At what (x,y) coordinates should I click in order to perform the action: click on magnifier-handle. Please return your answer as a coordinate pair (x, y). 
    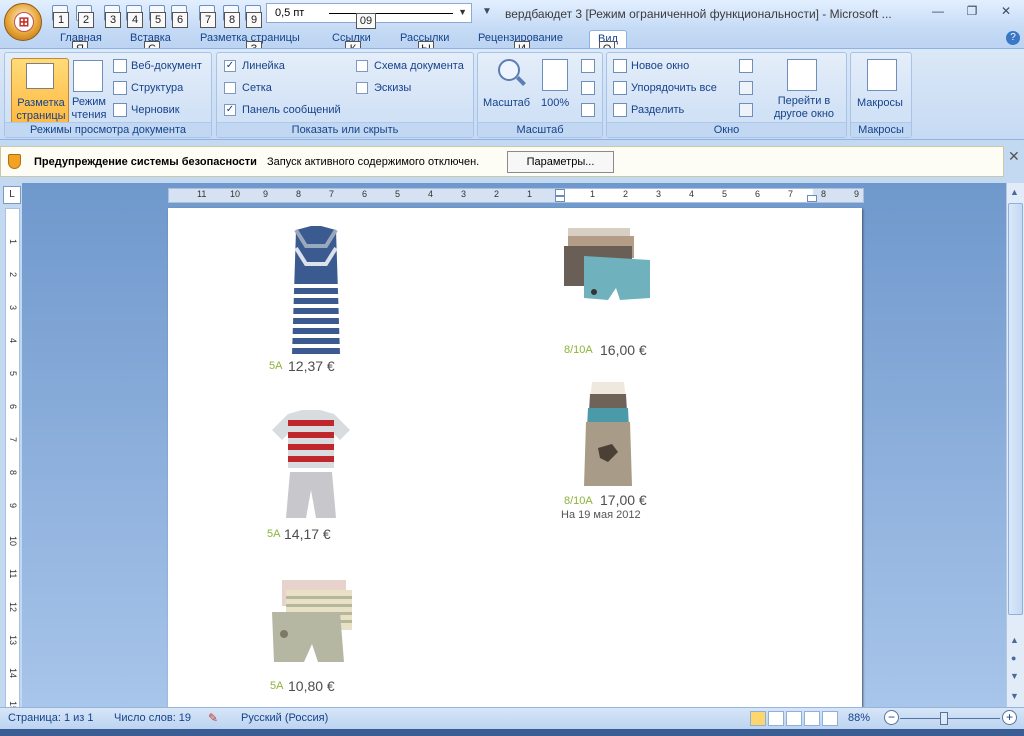
    Looking at the image, I should click on (521, 81).